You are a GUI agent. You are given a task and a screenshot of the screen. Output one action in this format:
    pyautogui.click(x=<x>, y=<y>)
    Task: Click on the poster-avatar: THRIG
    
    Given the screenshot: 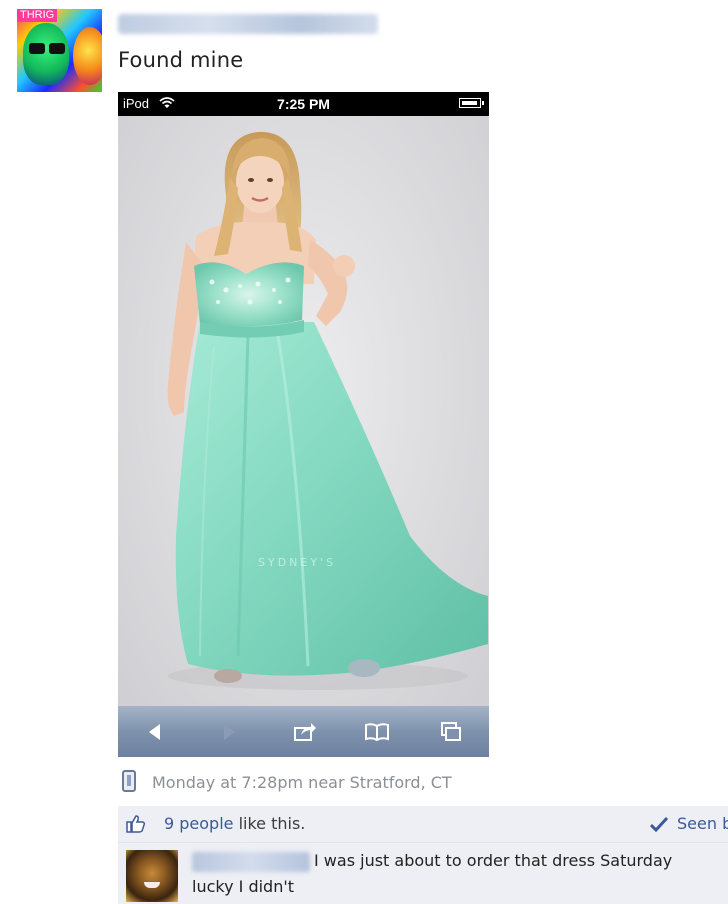 What is the action you would take?
    pyautogui.click(x=59, y=50)
    